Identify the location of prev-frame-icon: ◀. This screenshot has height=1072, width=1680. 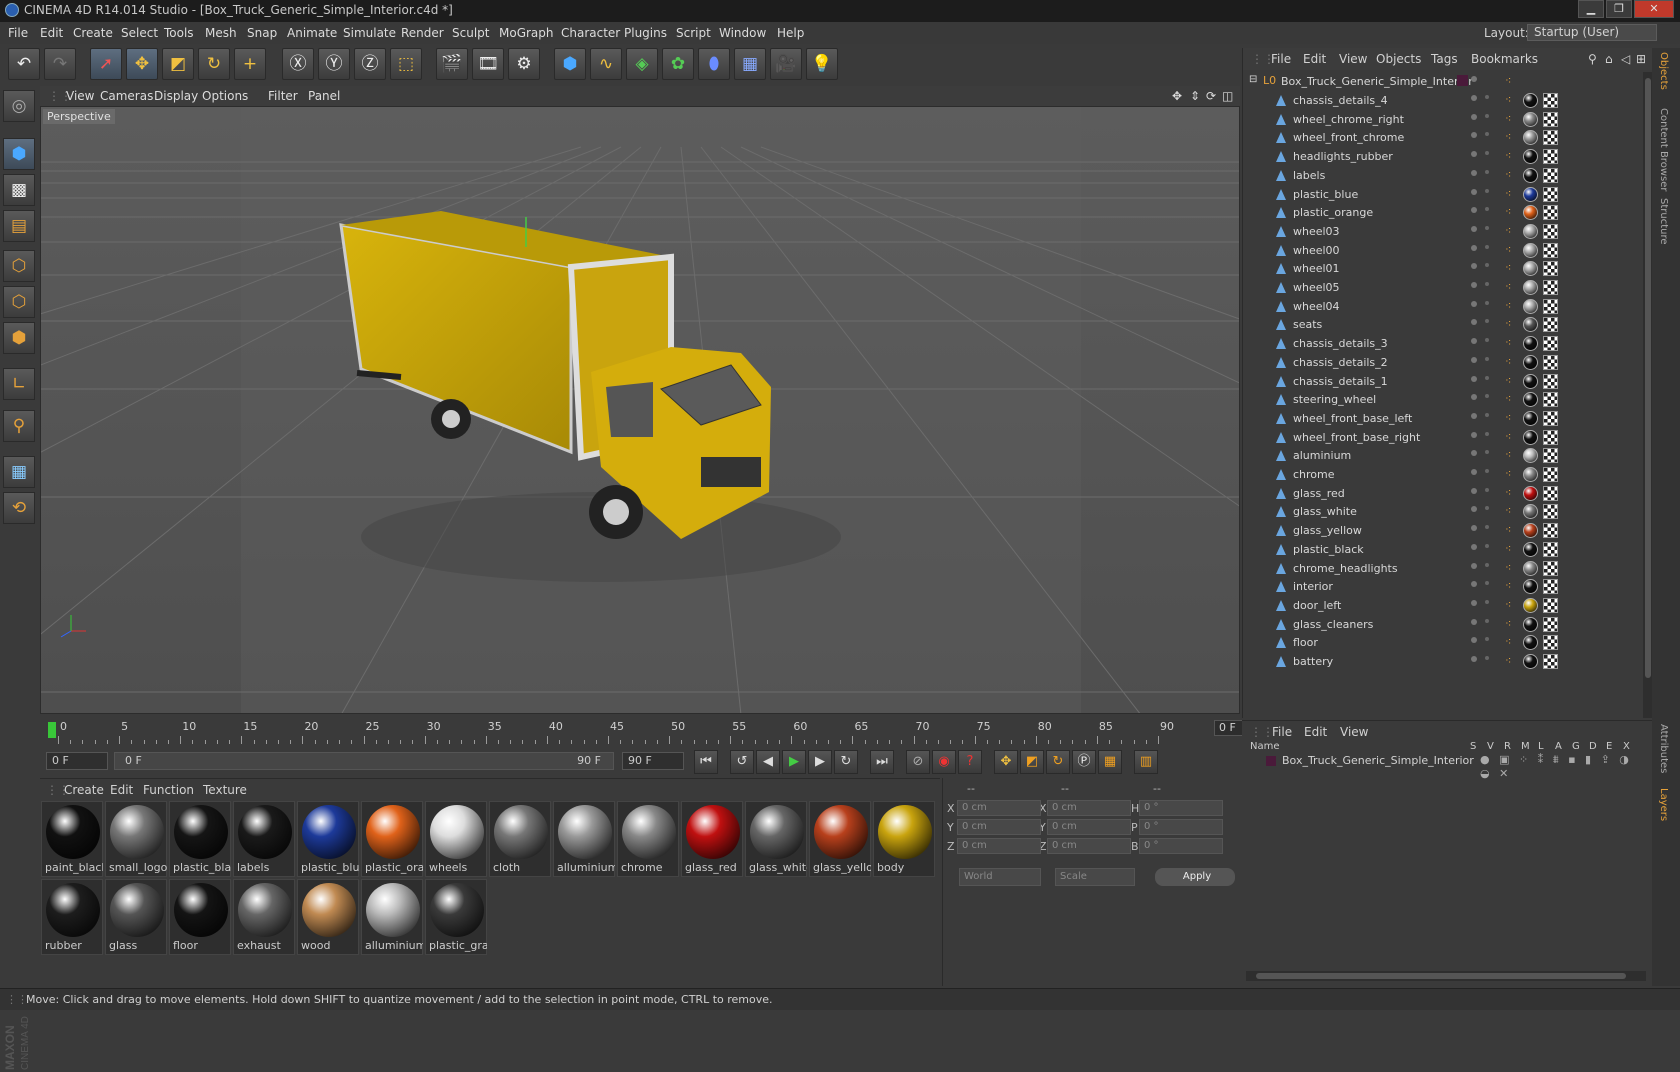
(768, 762).